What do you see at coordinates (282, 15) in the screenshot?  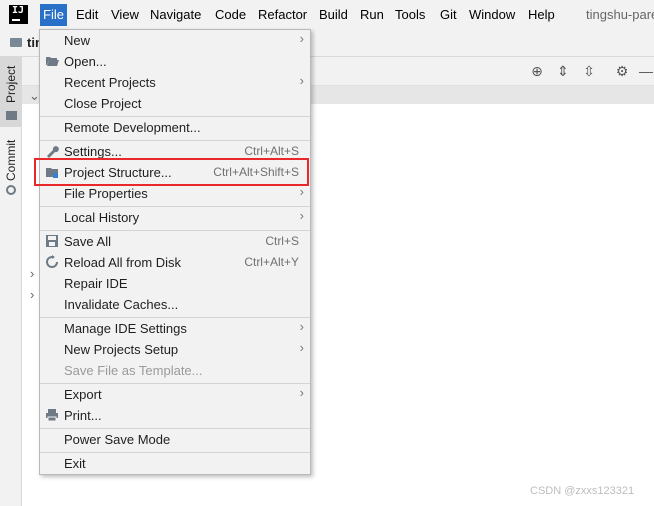 I see `menu-refactor: Refactor` at bounding box center [282, 15].